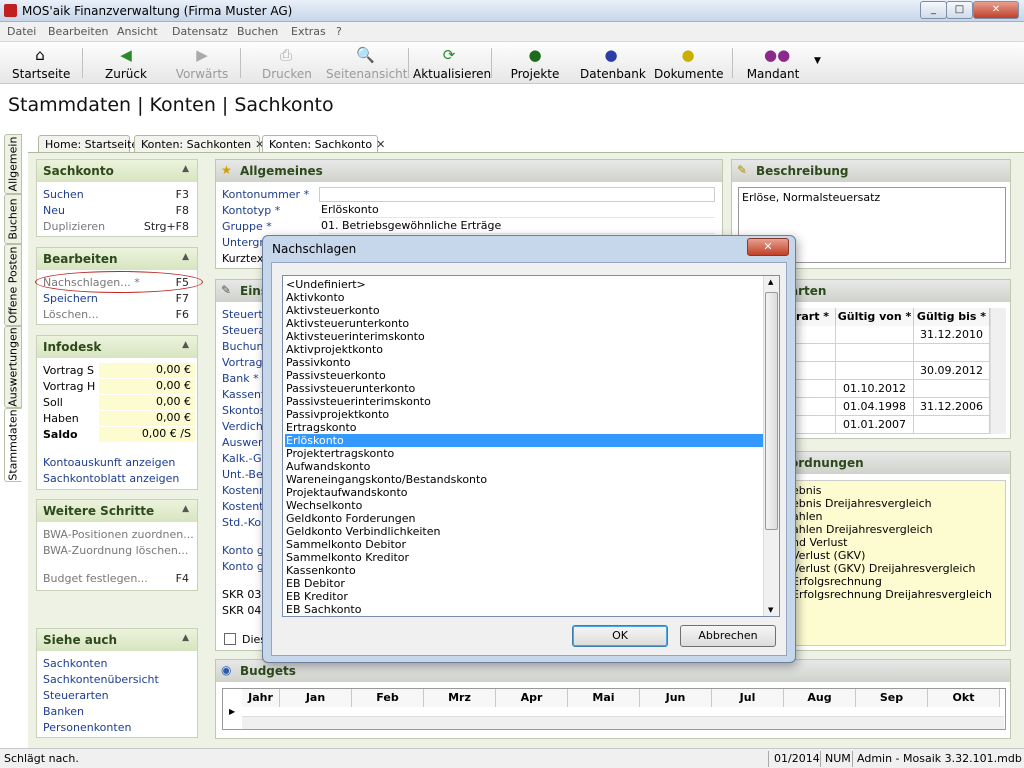  Describe the element at coordinates (524, 518) in the screenshot. I see `lookup-list-item: Geldkonto Forderungen` at that location.